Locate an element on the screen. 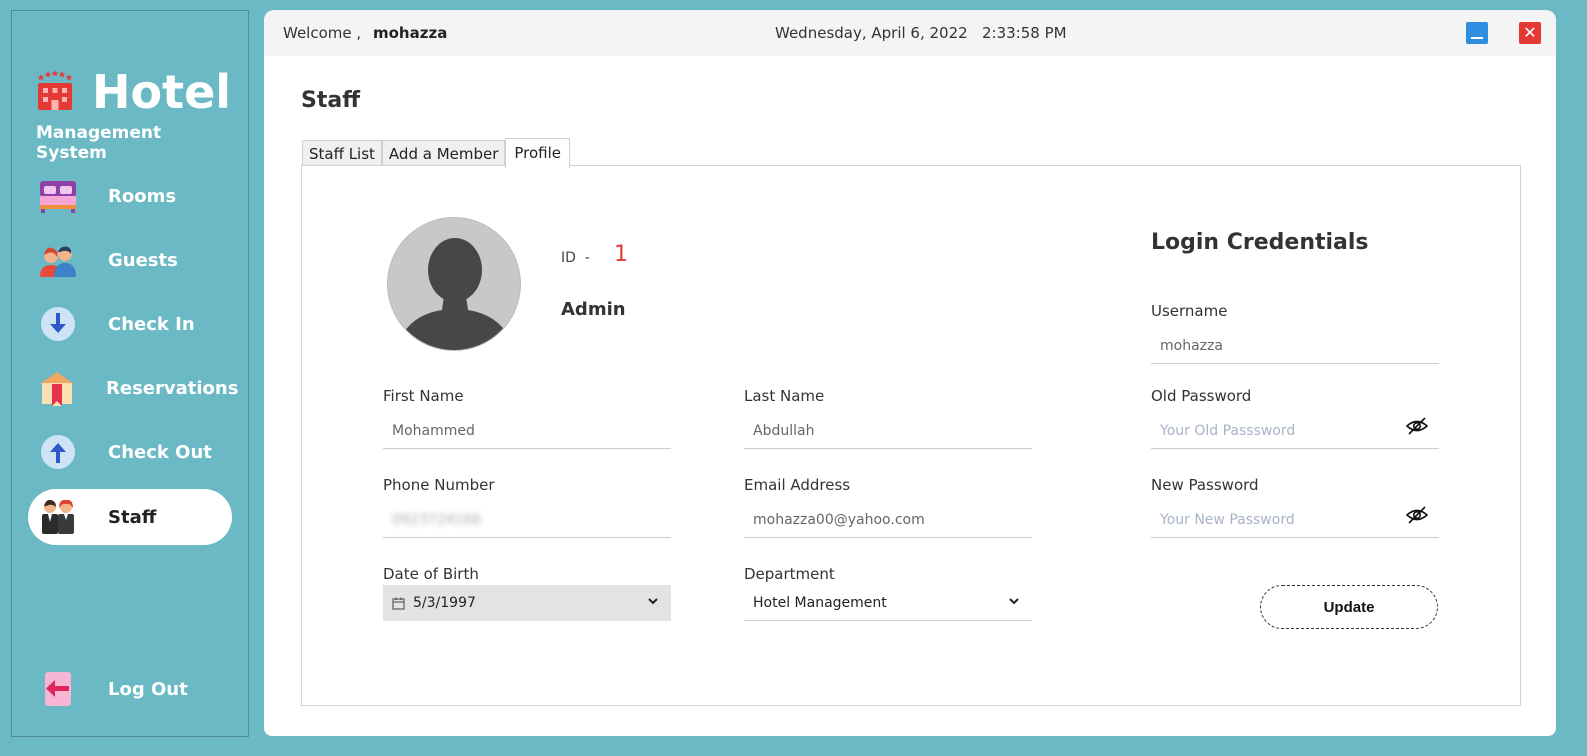 The width and height of the screenshot is (1587, 756). sidebar-item-check-out: Check Out is located at coordinates (130, 452).